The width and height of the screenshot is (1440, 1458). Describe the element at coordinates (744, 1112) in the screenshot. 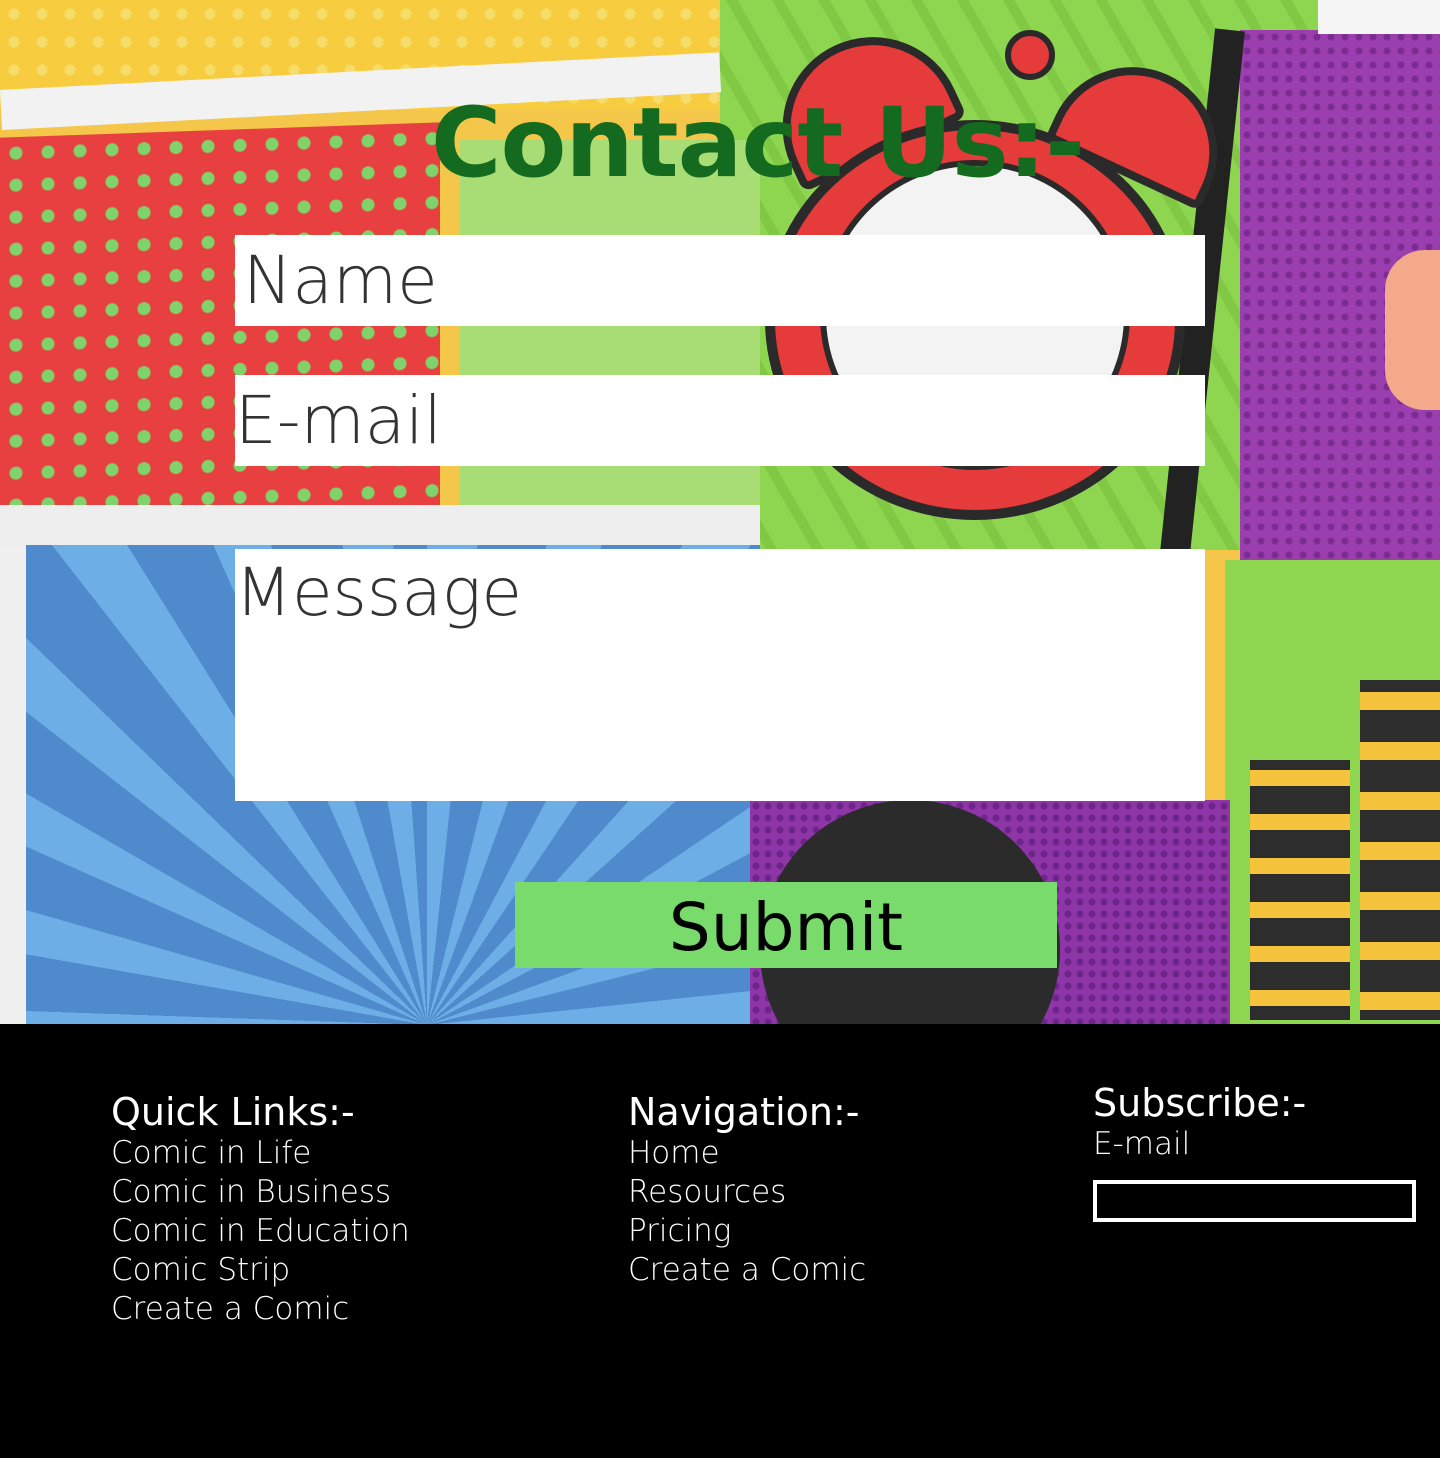

I see `navigation-heading: Navigation:-` at that location.